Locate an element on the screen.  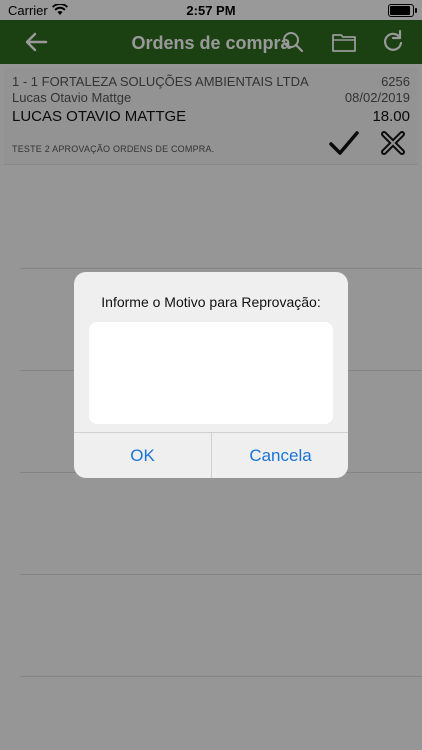
cancel-button: Cancela is located at coordinates (279, 455).